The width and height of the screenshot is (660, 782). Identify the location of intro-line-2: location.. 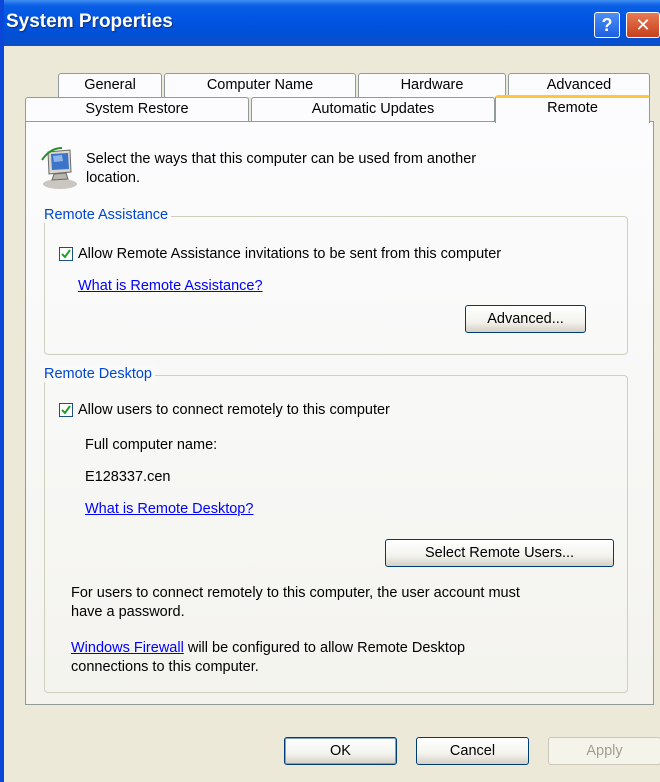
(113, 178).